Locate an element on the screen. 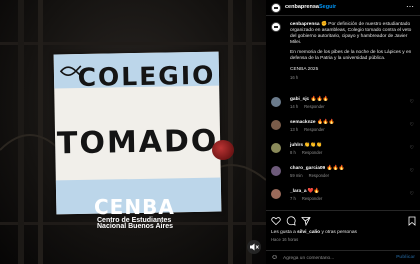  comment-time: 13 h is located at coordinates (294, 129).